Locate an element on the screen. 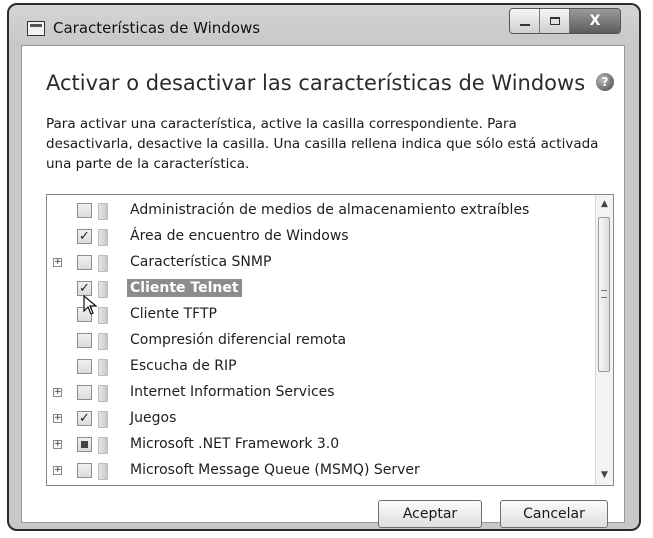 The image size is (653, 538). title-bar: Características de Windows X is located at coordinates (324, 26).